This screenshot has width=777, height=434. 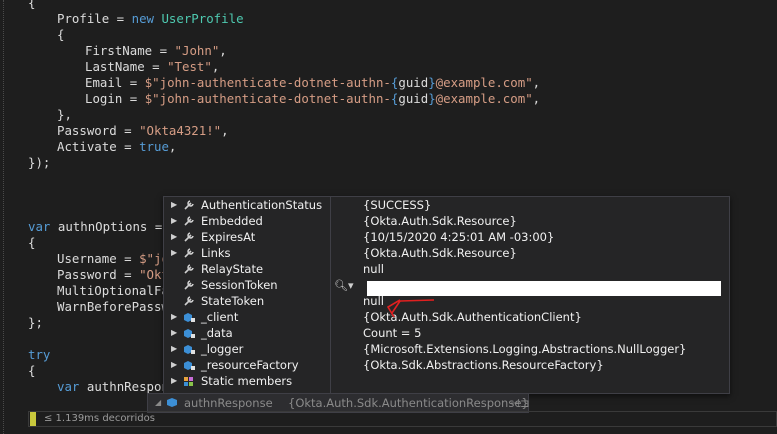 What do you see at coordinates (158, 403) in the screenshot?
I see `expand-arrow-icon: ◢` at bounding box center [158, 403].